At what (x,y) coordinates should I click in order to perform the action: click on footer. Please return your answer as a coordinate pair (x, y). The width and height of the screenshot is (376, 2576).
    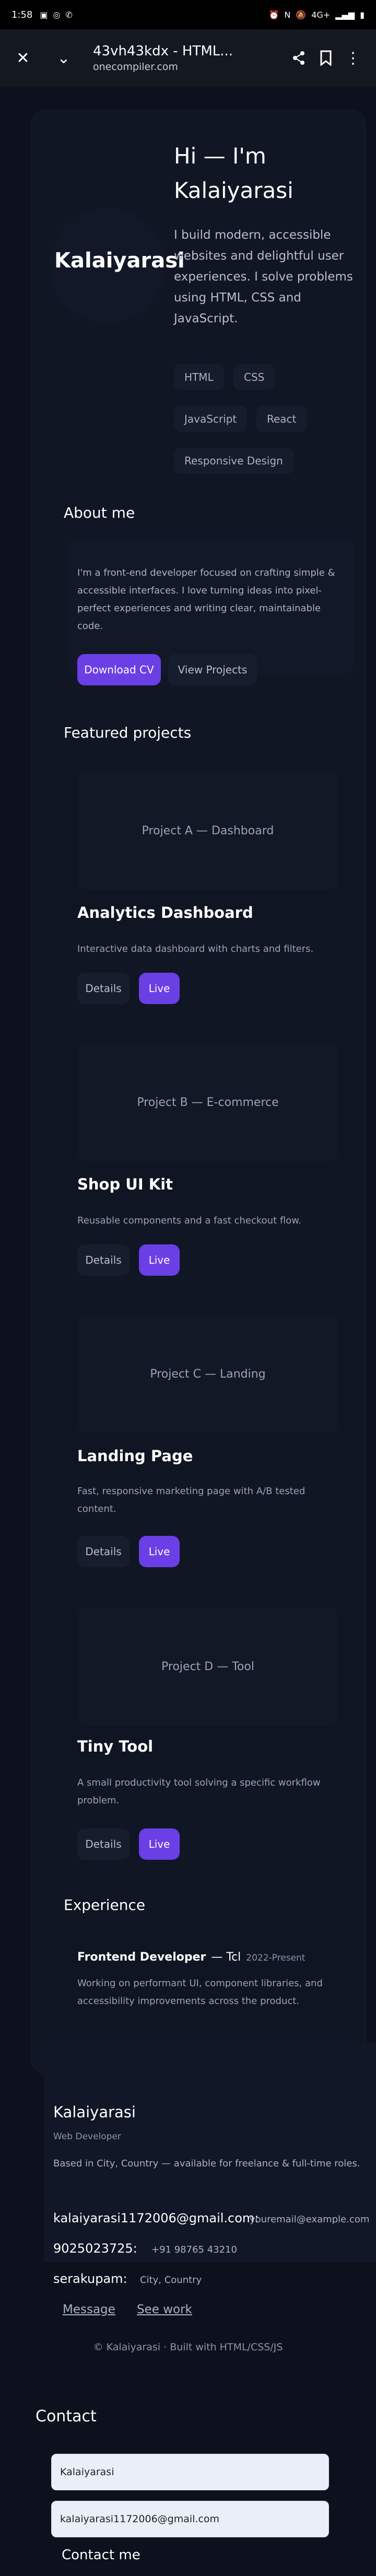
    Looking at the image, I should click on (210, 2152).